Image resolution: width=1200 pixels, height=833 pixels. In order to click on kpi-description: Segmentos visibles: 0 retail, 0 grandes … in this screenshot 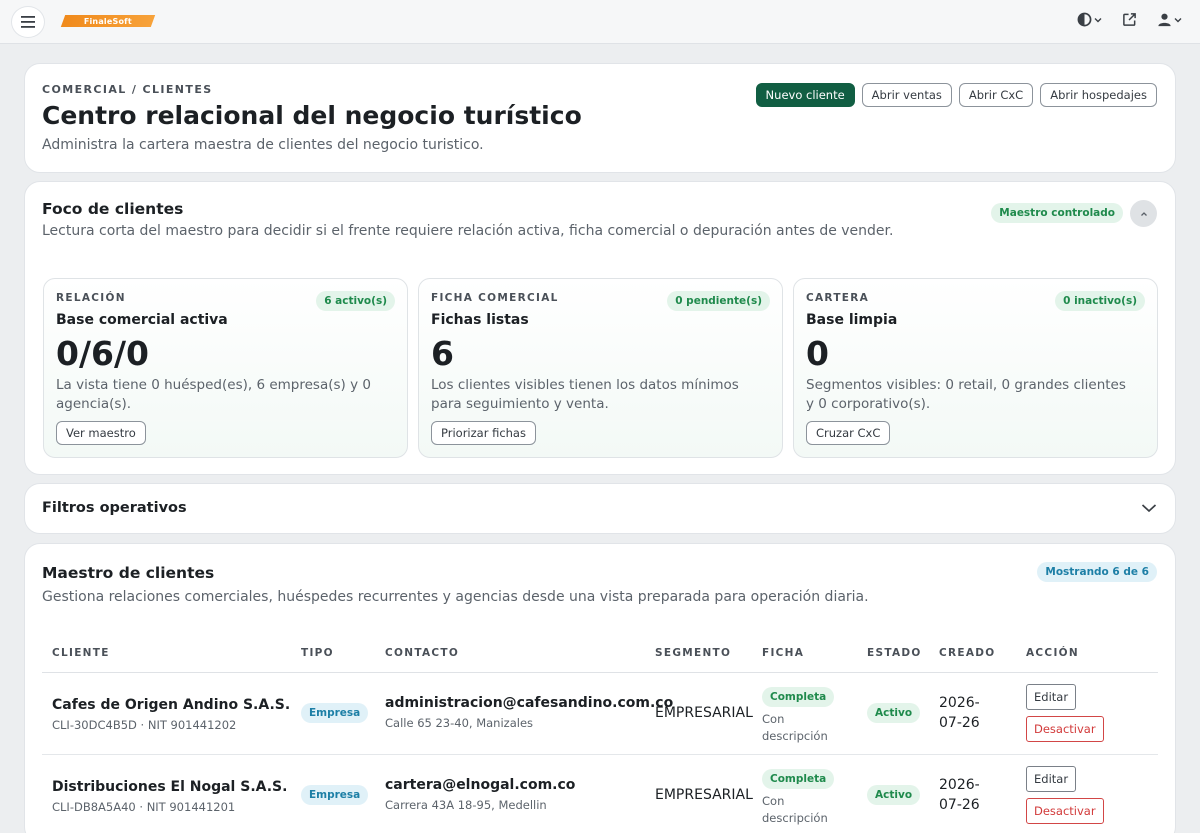, I will do `click(966, 394)`.